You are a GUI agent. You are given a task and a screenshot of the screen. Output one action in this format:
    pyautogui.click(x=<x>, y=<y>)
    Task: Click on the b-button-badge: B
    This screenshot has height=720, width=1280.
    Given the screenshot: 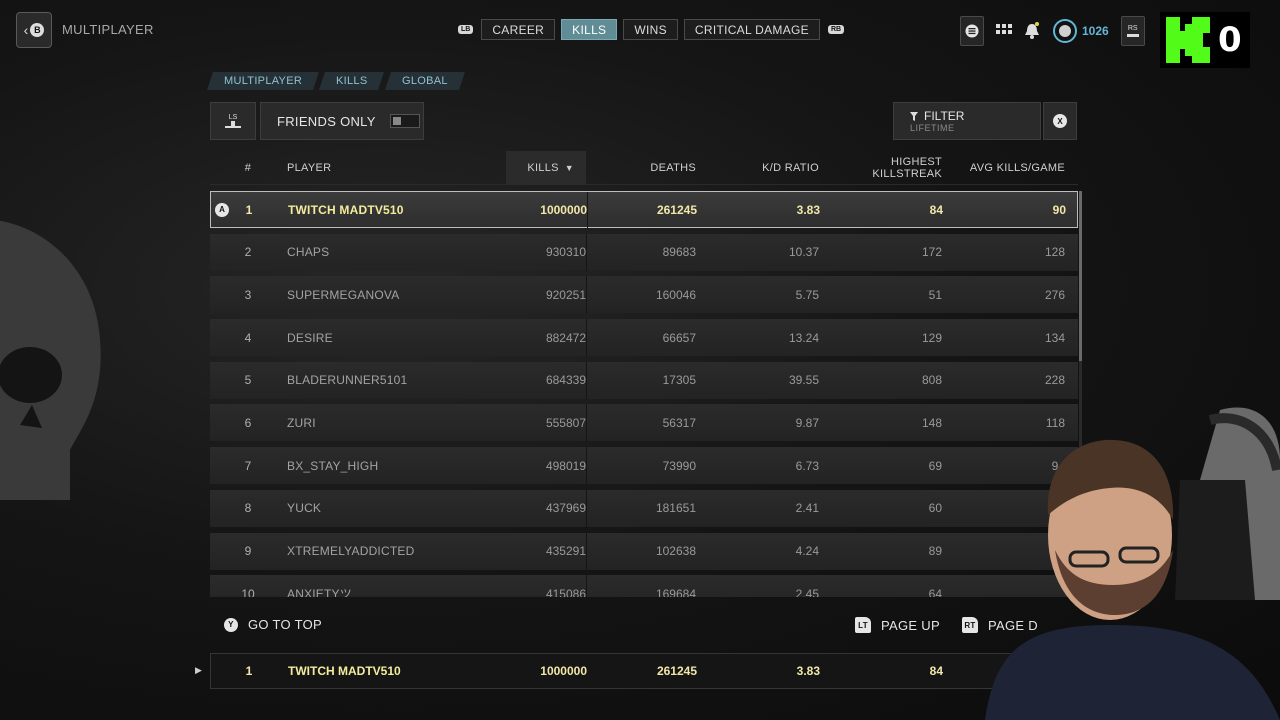 What is the action you would take?
    pyautogui.click(x=37, y=30)
    